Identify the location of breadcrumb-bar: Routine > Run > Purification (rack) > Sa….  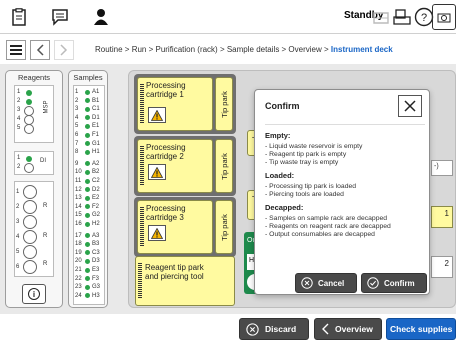
(228, 50).